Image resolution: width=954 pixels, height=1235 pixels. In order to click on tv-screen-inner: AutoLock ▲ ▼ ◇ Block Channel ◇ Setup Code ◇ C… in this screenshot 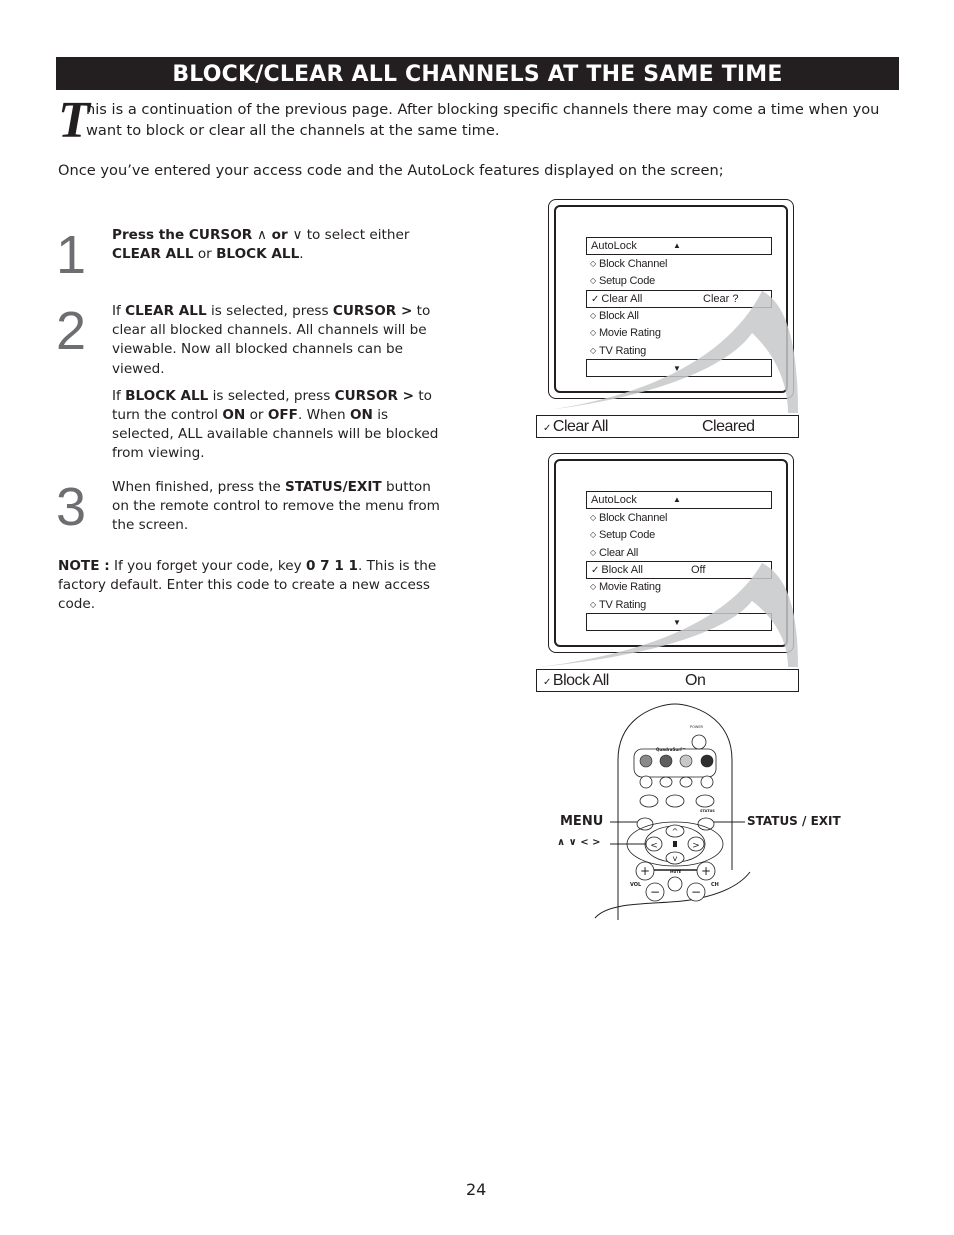, I will do `click(671, 553)`.